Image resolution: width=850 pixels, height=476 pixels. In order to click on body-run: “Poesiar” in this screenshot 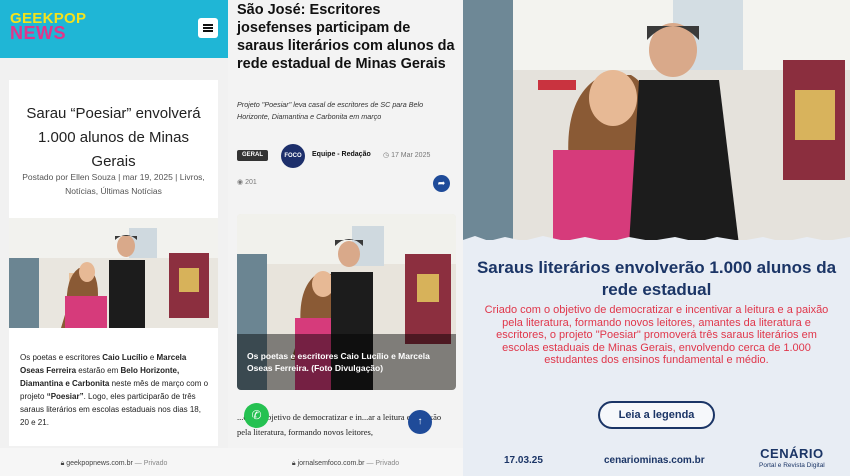, I will do `click(65, 396)`.